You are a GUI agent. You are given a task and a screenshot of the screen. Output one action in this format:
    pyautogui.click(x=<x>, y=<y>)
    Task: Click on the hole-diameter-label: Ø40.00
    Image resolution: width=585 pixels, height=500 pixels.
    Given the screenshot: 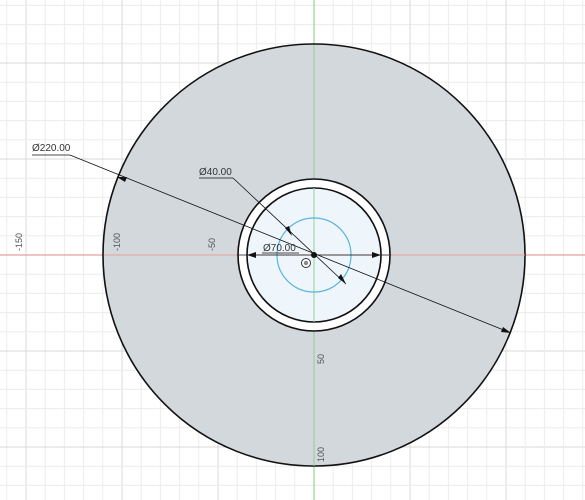 What is the action you would take?
    pyautogui.click(x=215, y=172)
    